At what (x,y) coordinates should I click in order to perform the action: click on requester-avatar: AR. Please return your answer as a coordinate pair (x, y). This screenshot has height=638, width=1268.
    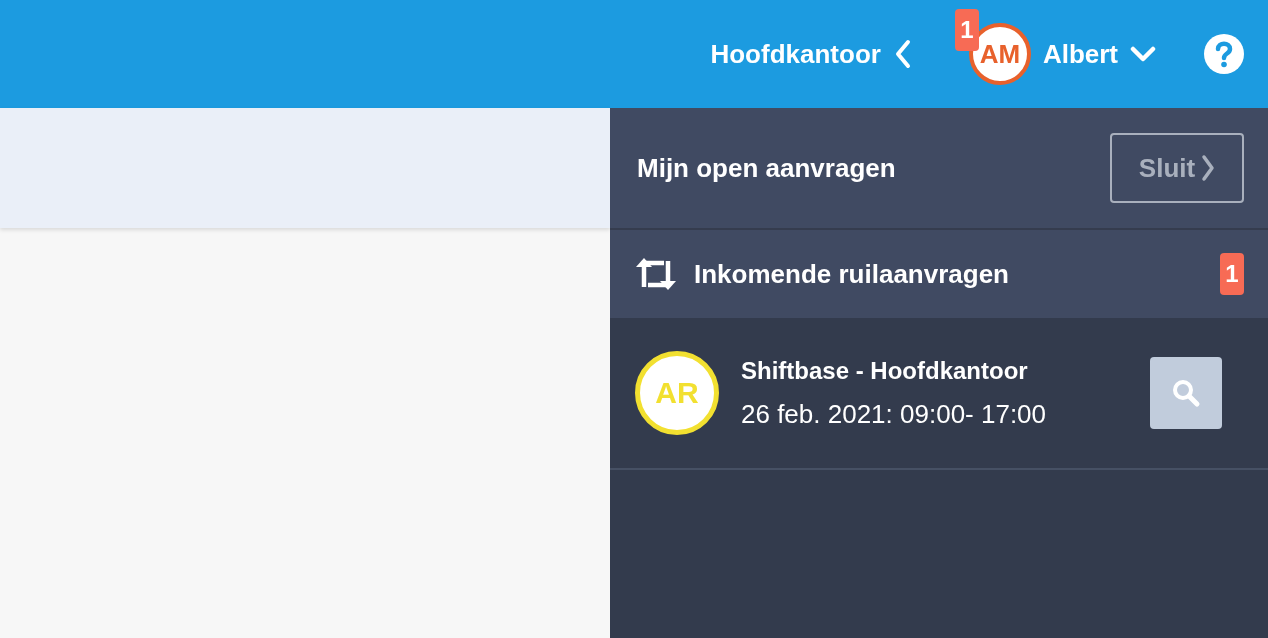
    Looking at the image, I should click on (677, 393).